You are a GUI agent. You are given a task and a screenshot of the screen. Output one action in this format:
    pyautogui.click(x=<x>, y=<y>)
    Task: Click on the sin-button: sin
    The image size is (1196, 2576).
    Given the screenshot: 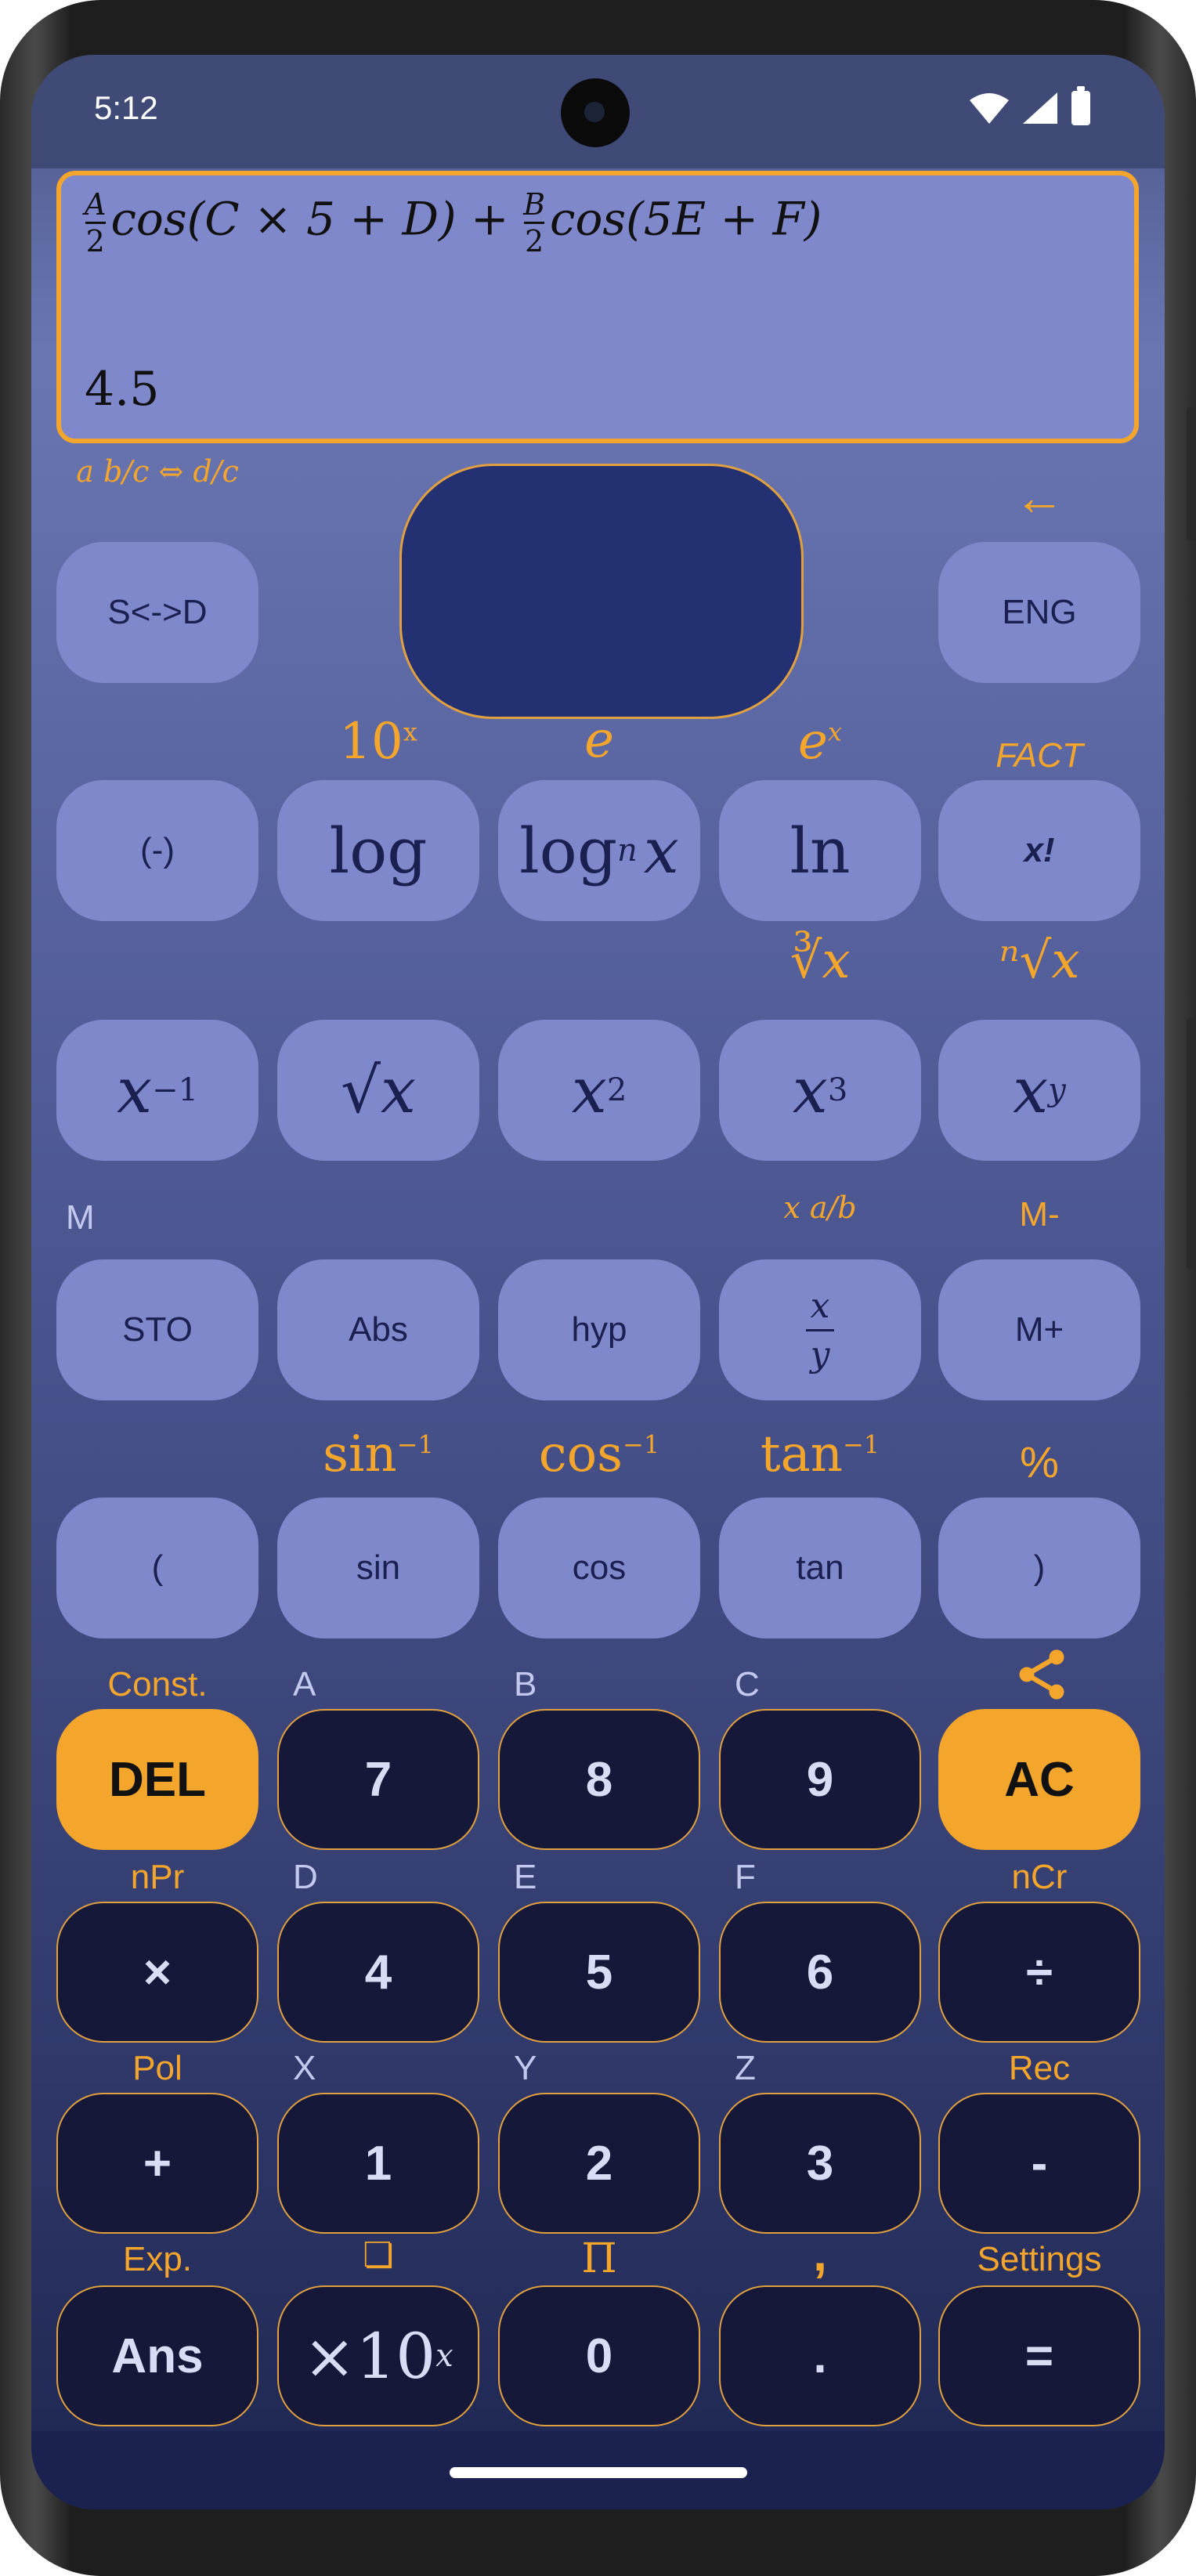 What is the action you would take?
    pyautogui.click(x=378, y=1568)
    